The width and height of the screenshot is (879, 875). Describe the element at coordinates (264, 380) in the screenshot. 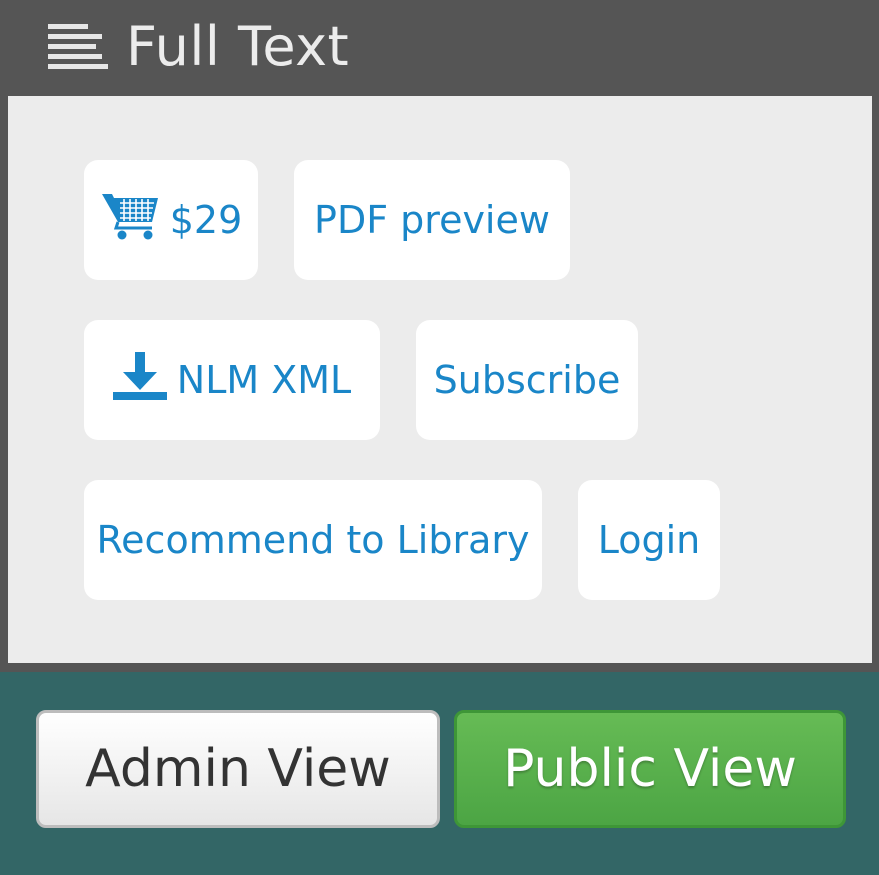

I see `nlm-xml-label: NLM XML` at that location.